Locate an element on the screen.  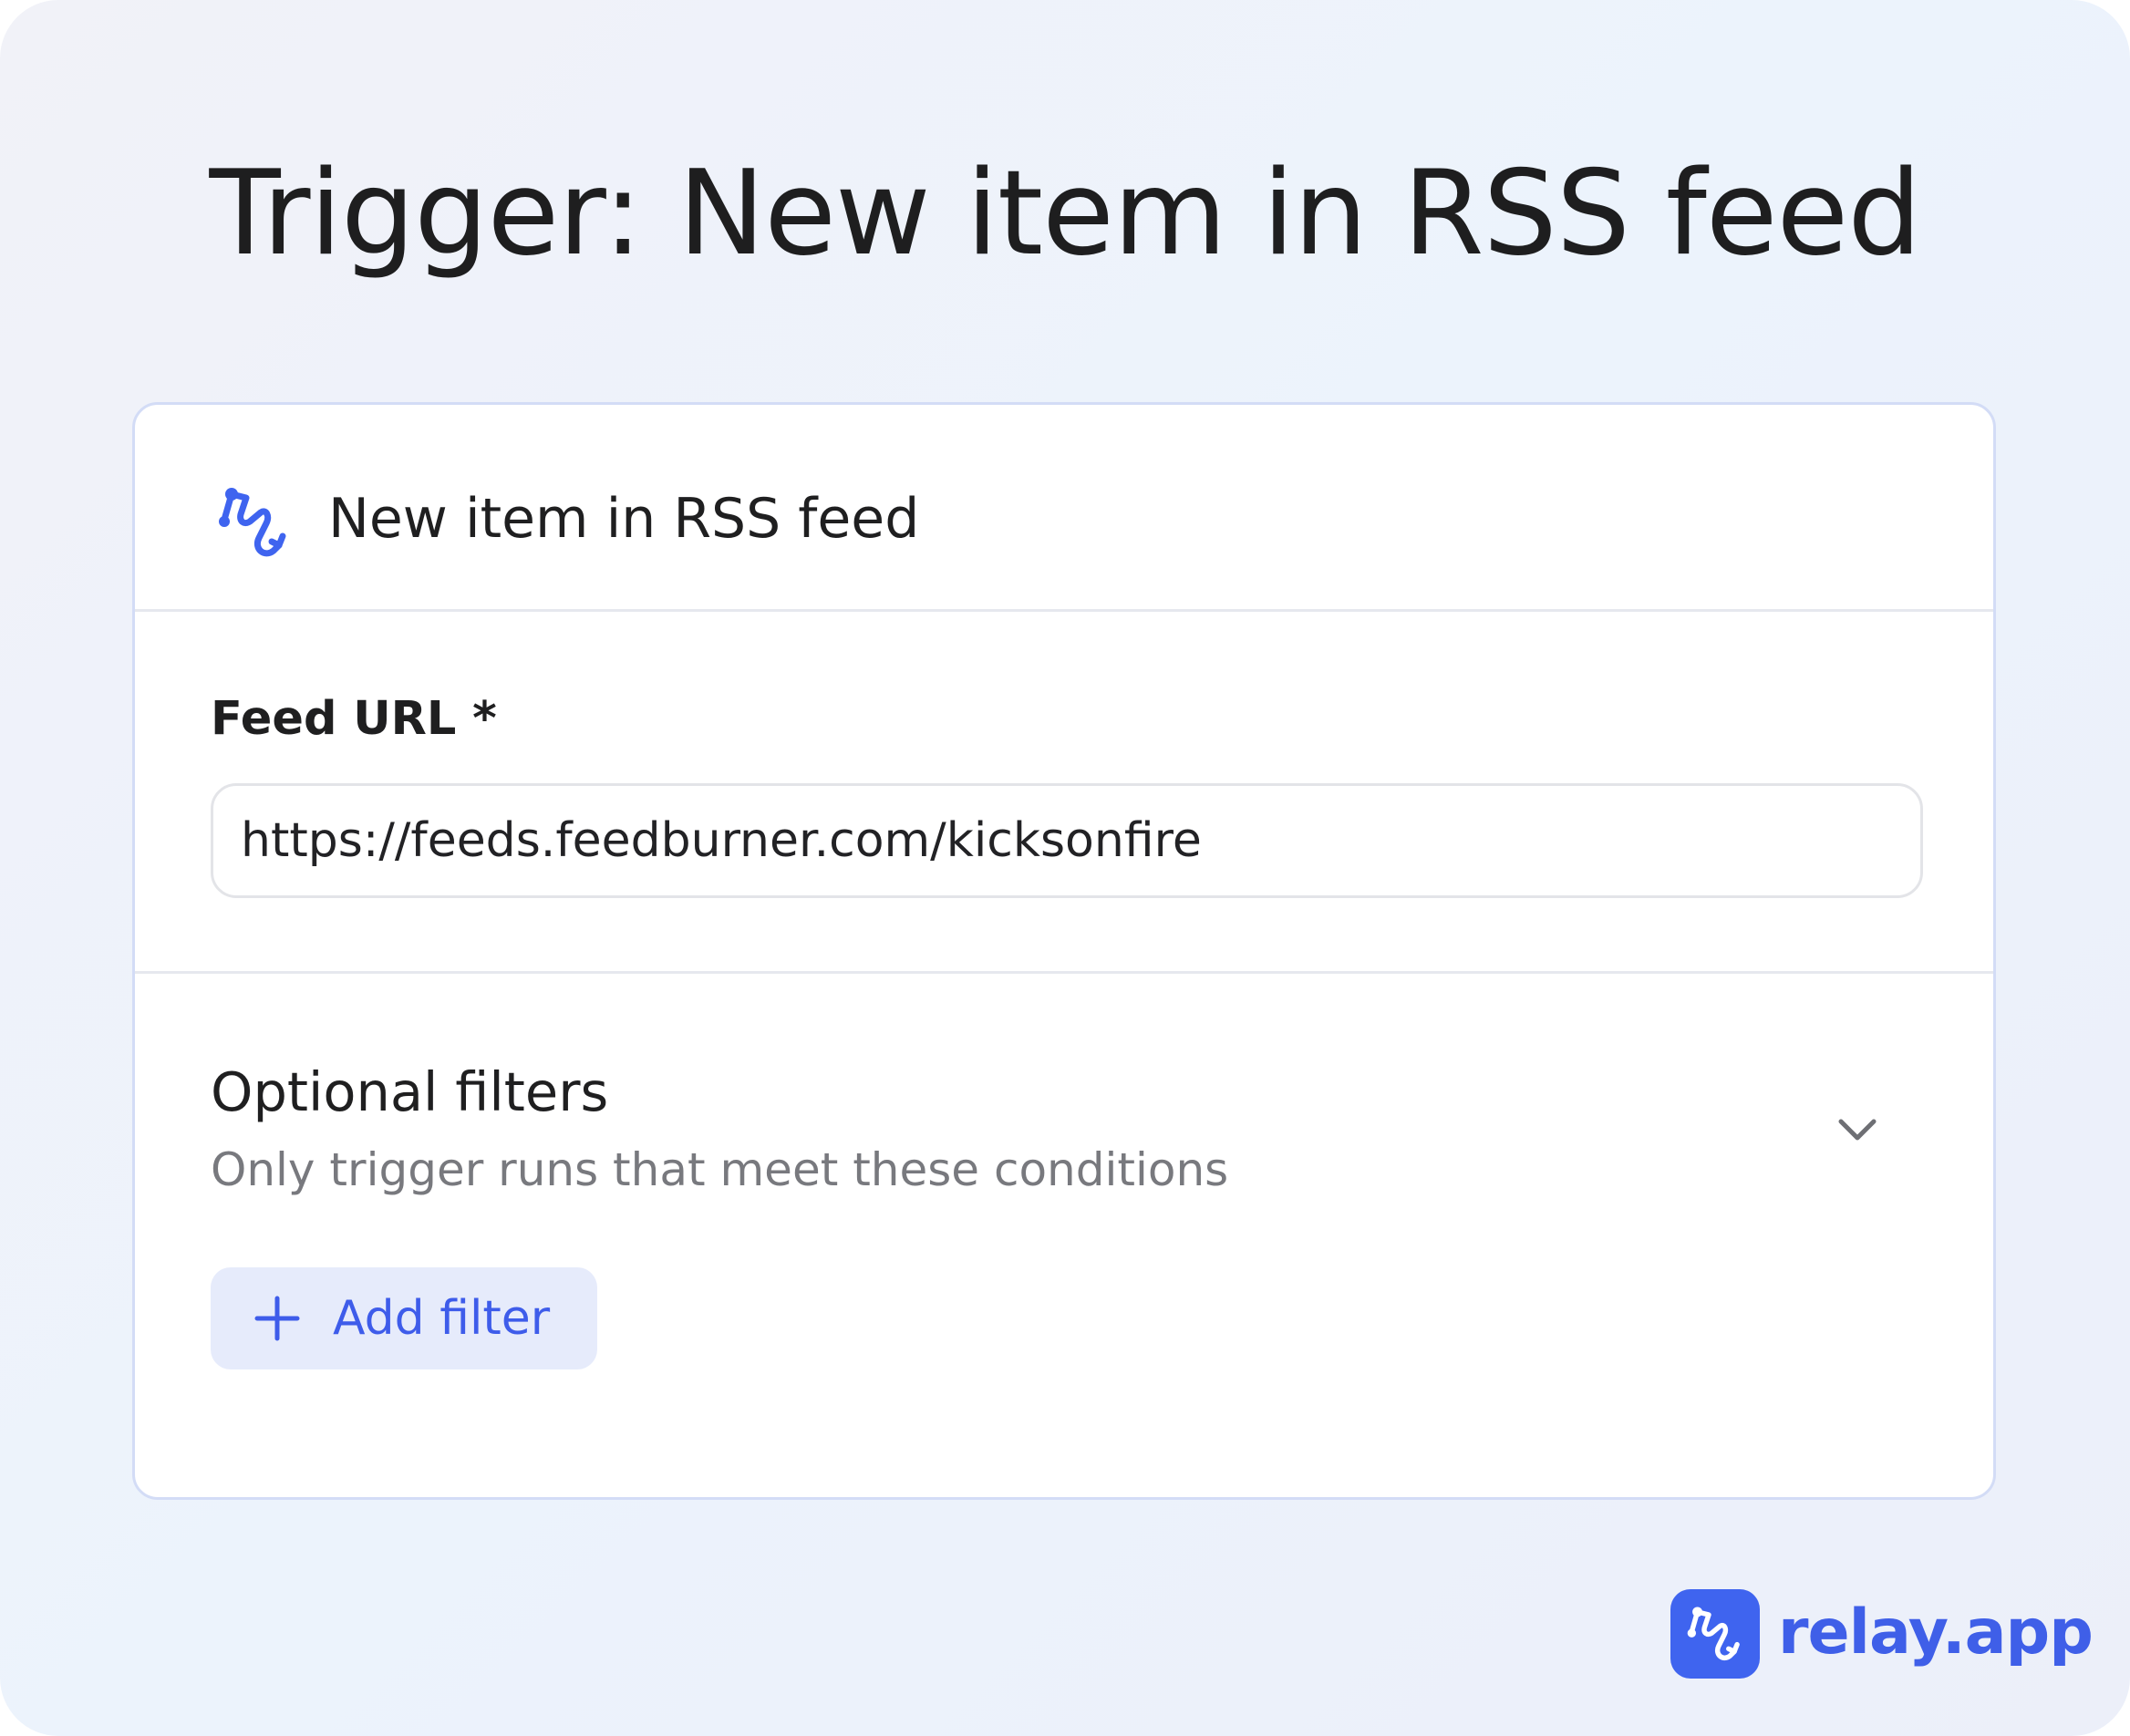
card-title: New item in RSS feed is located at coordinates (624, 519).